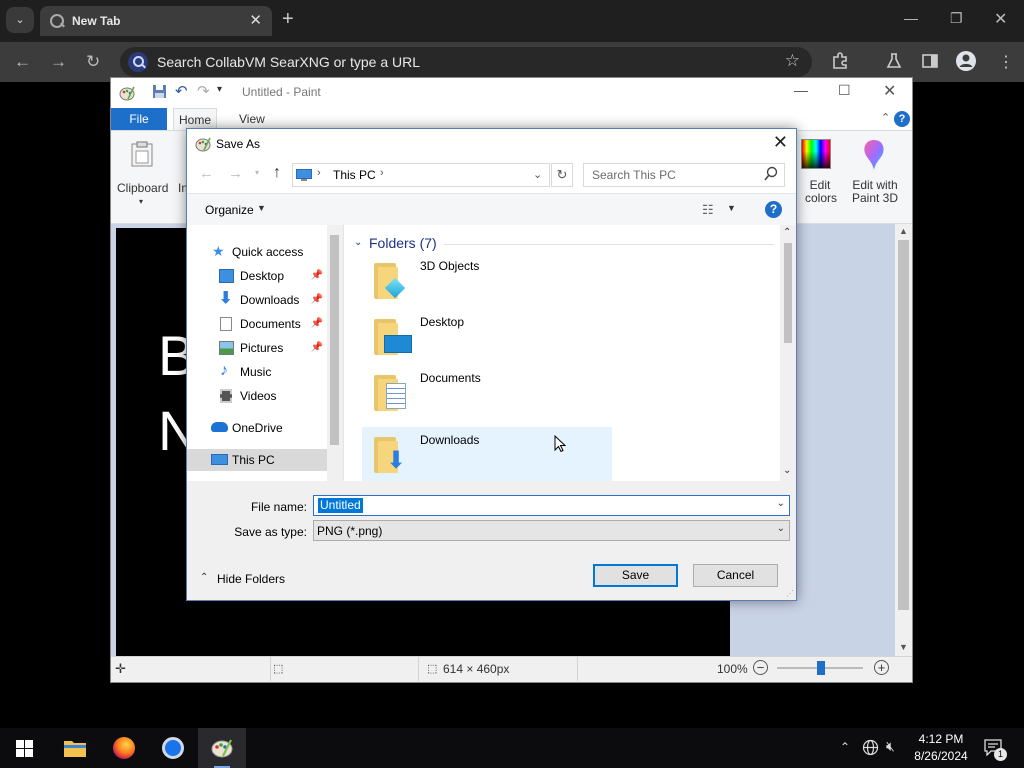  Describe the element at coordinates (257, 172) in the screenshot. I see `recent-locations-icon: ▾` at that location.